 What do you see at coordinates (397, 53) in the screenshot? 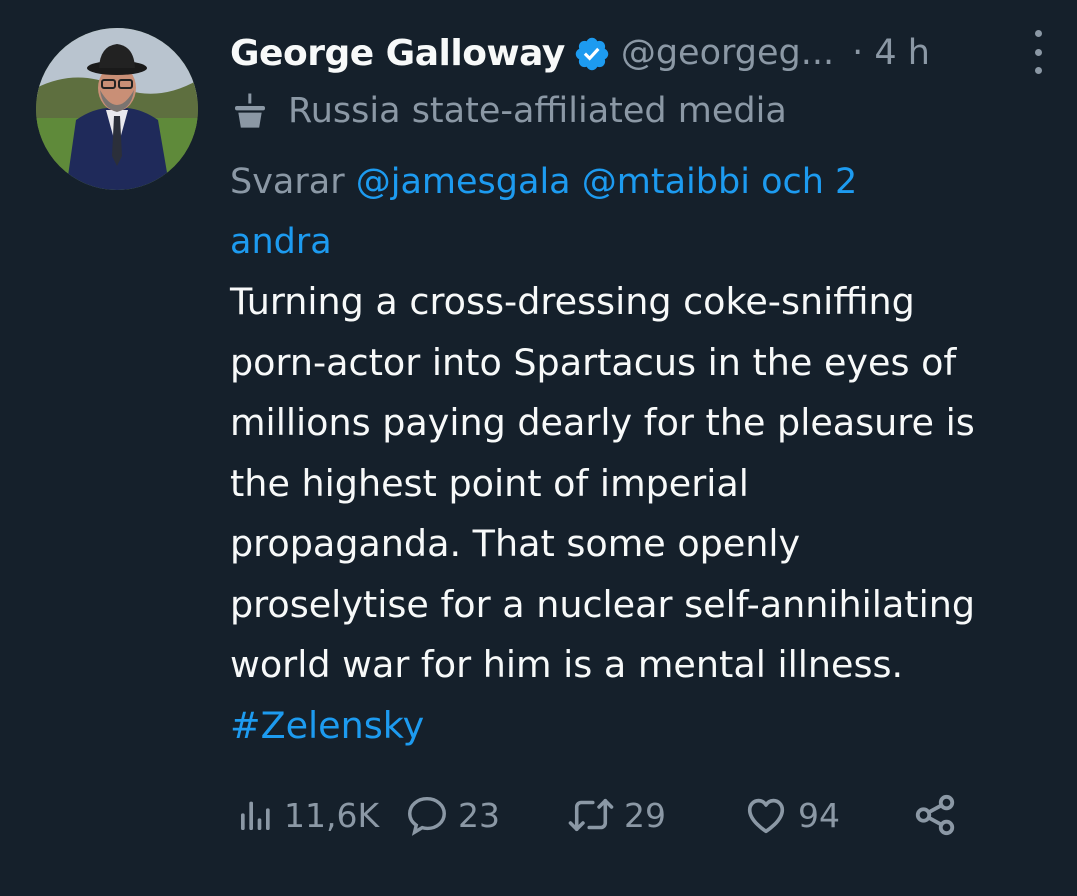
I see `author-name: George Galloway` at bounding box center [397, 53].